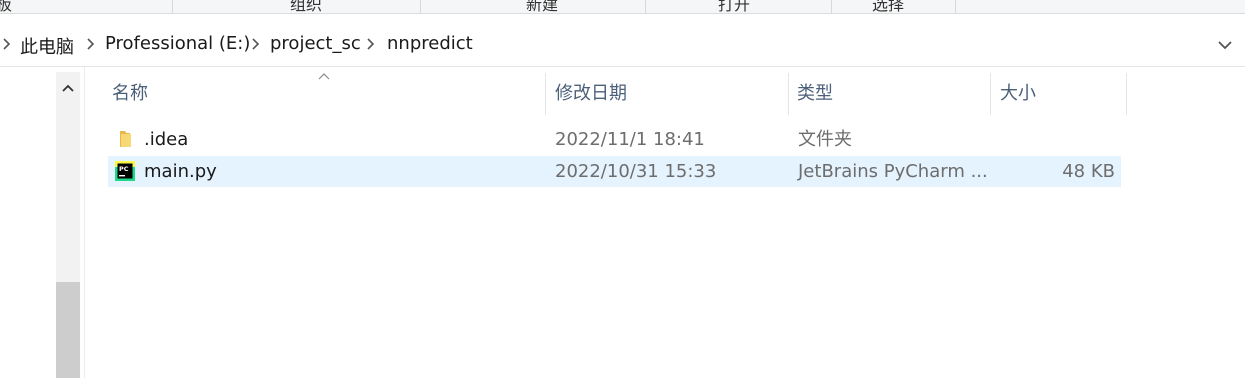 This screenshot has width=1245, height=378. I want to click on file-modified: 2022/10/31 15:33, so click(636, 171).